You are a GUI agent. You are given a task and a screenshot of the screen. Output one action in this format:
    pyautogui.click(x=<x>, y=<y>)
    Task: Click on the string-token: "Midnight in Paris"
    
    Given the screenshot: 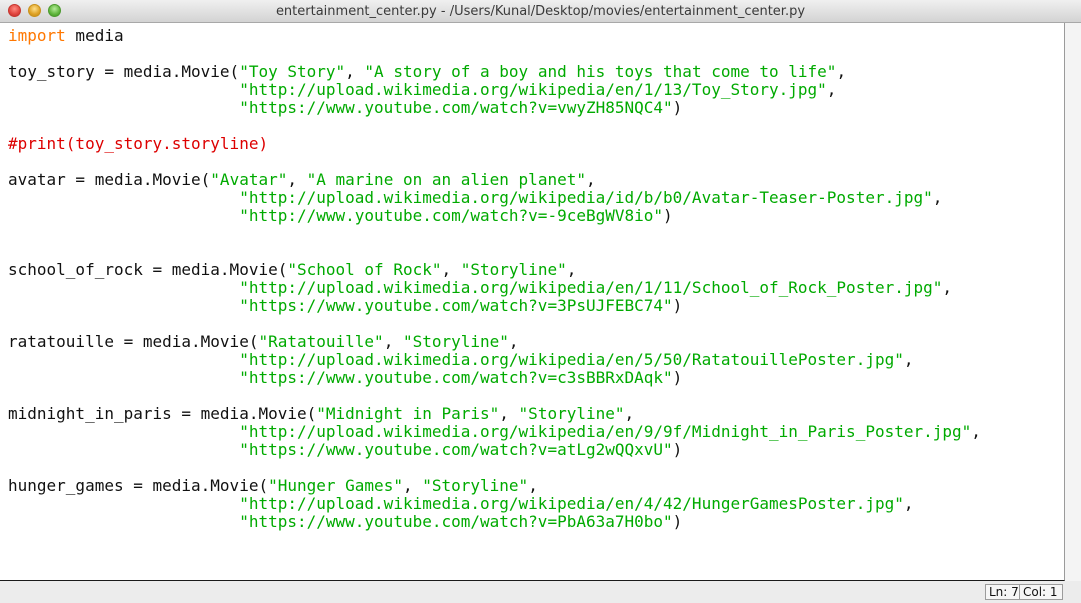 What is the action you would take?
    pyautogui.click(x=408, y=413)
    